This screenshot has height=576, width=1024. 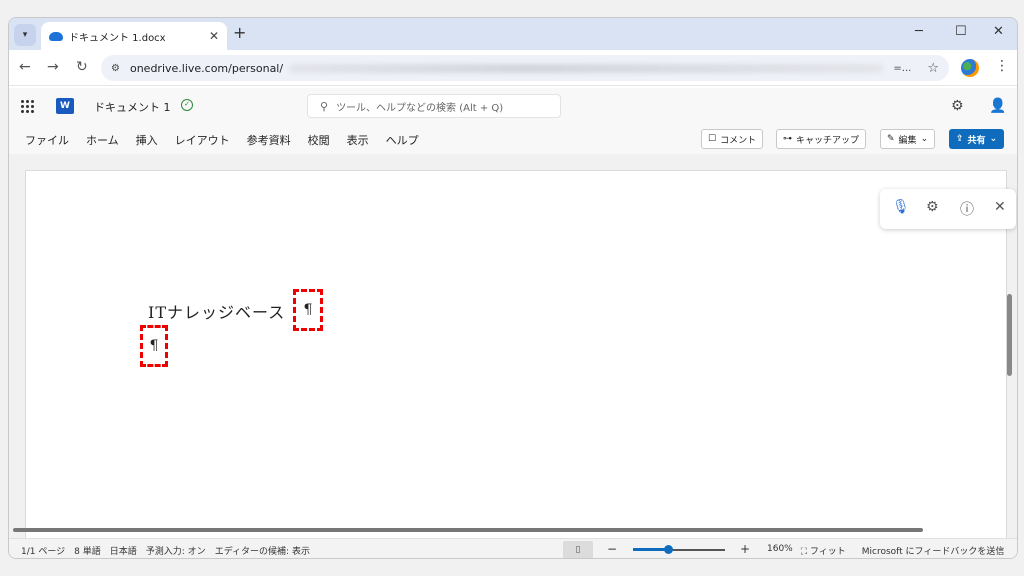 What do you see at coordinates (828, 140) in the screenshot?
I see `catchup-label: キャッチアップ` at bounding box center [828, 140].